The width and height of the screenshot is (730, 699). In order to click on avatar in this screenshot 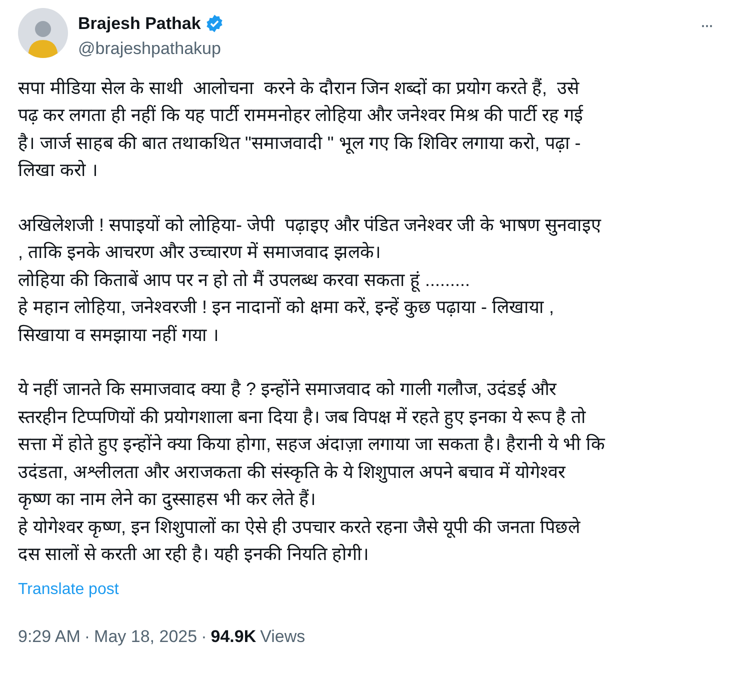, I will do `click(43, 33)`.